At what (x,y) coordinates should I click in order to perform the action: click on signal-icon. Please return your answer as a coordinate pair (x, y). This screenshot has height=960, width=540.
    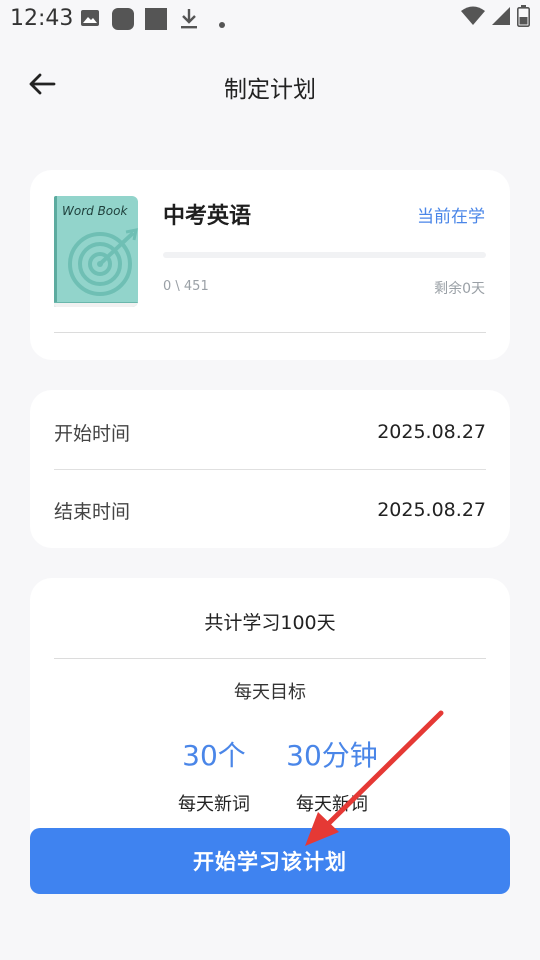
    Looking at the image, I should click on (501, 18).